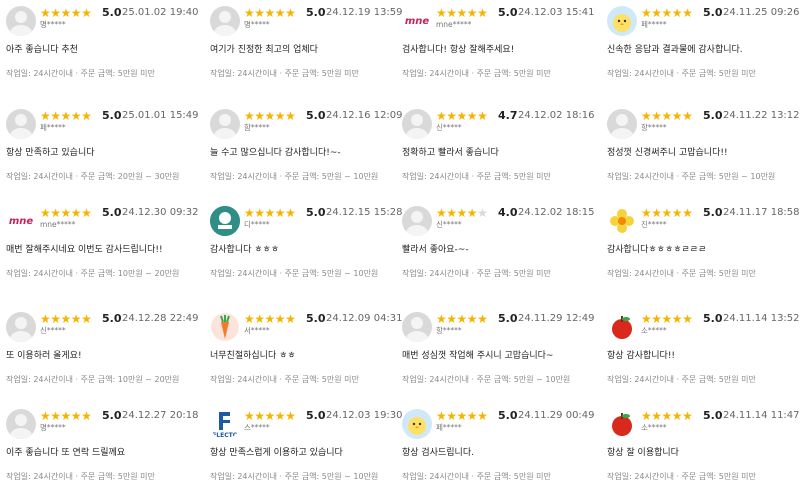 This screenshot has height=499, width=800. I want to click on chick-icon, so click(622, 21).